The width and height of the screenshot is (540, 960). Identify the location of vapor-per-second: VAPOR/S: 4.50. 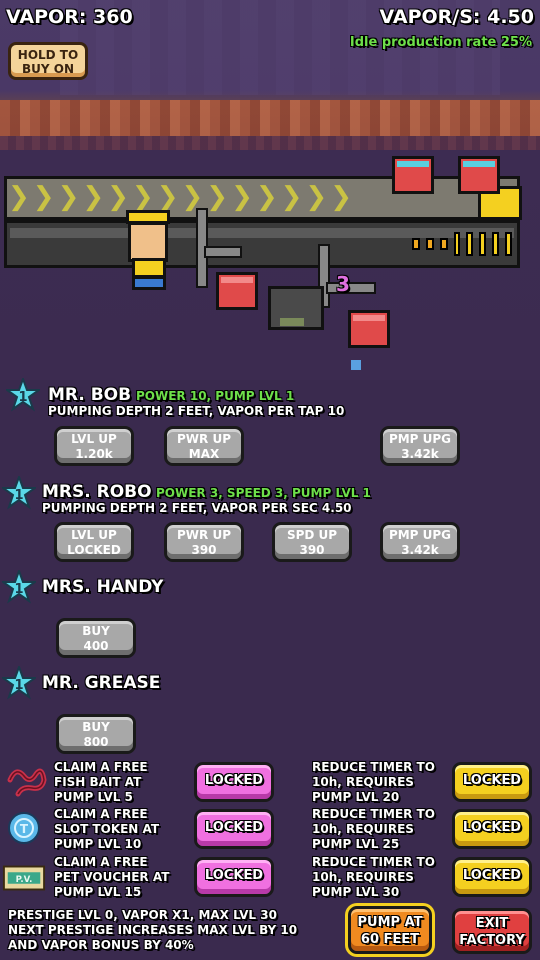
(456, 17).